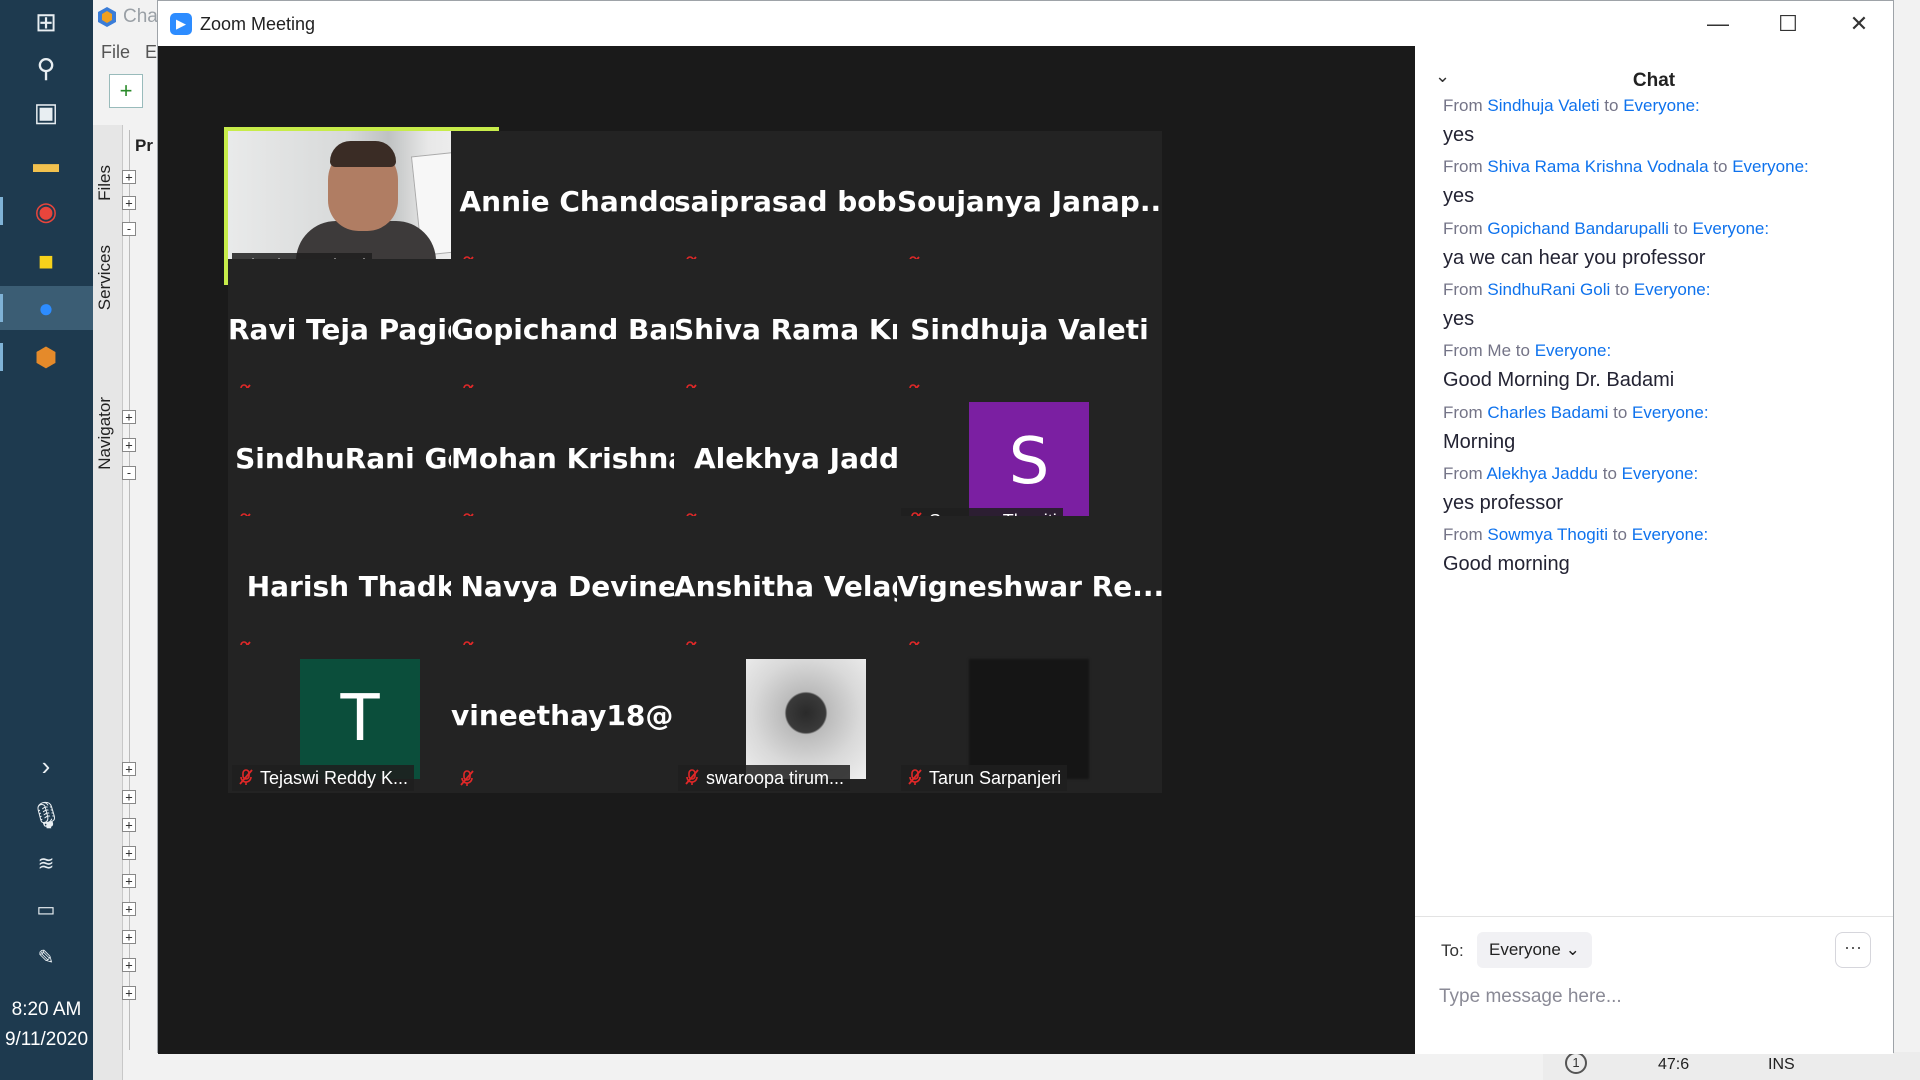 The width and height of the screenshot is (1920, 1080). Describe the element at coordinates (46, 68) in the screenshot. I see `search-icon: ⚲` at that location.